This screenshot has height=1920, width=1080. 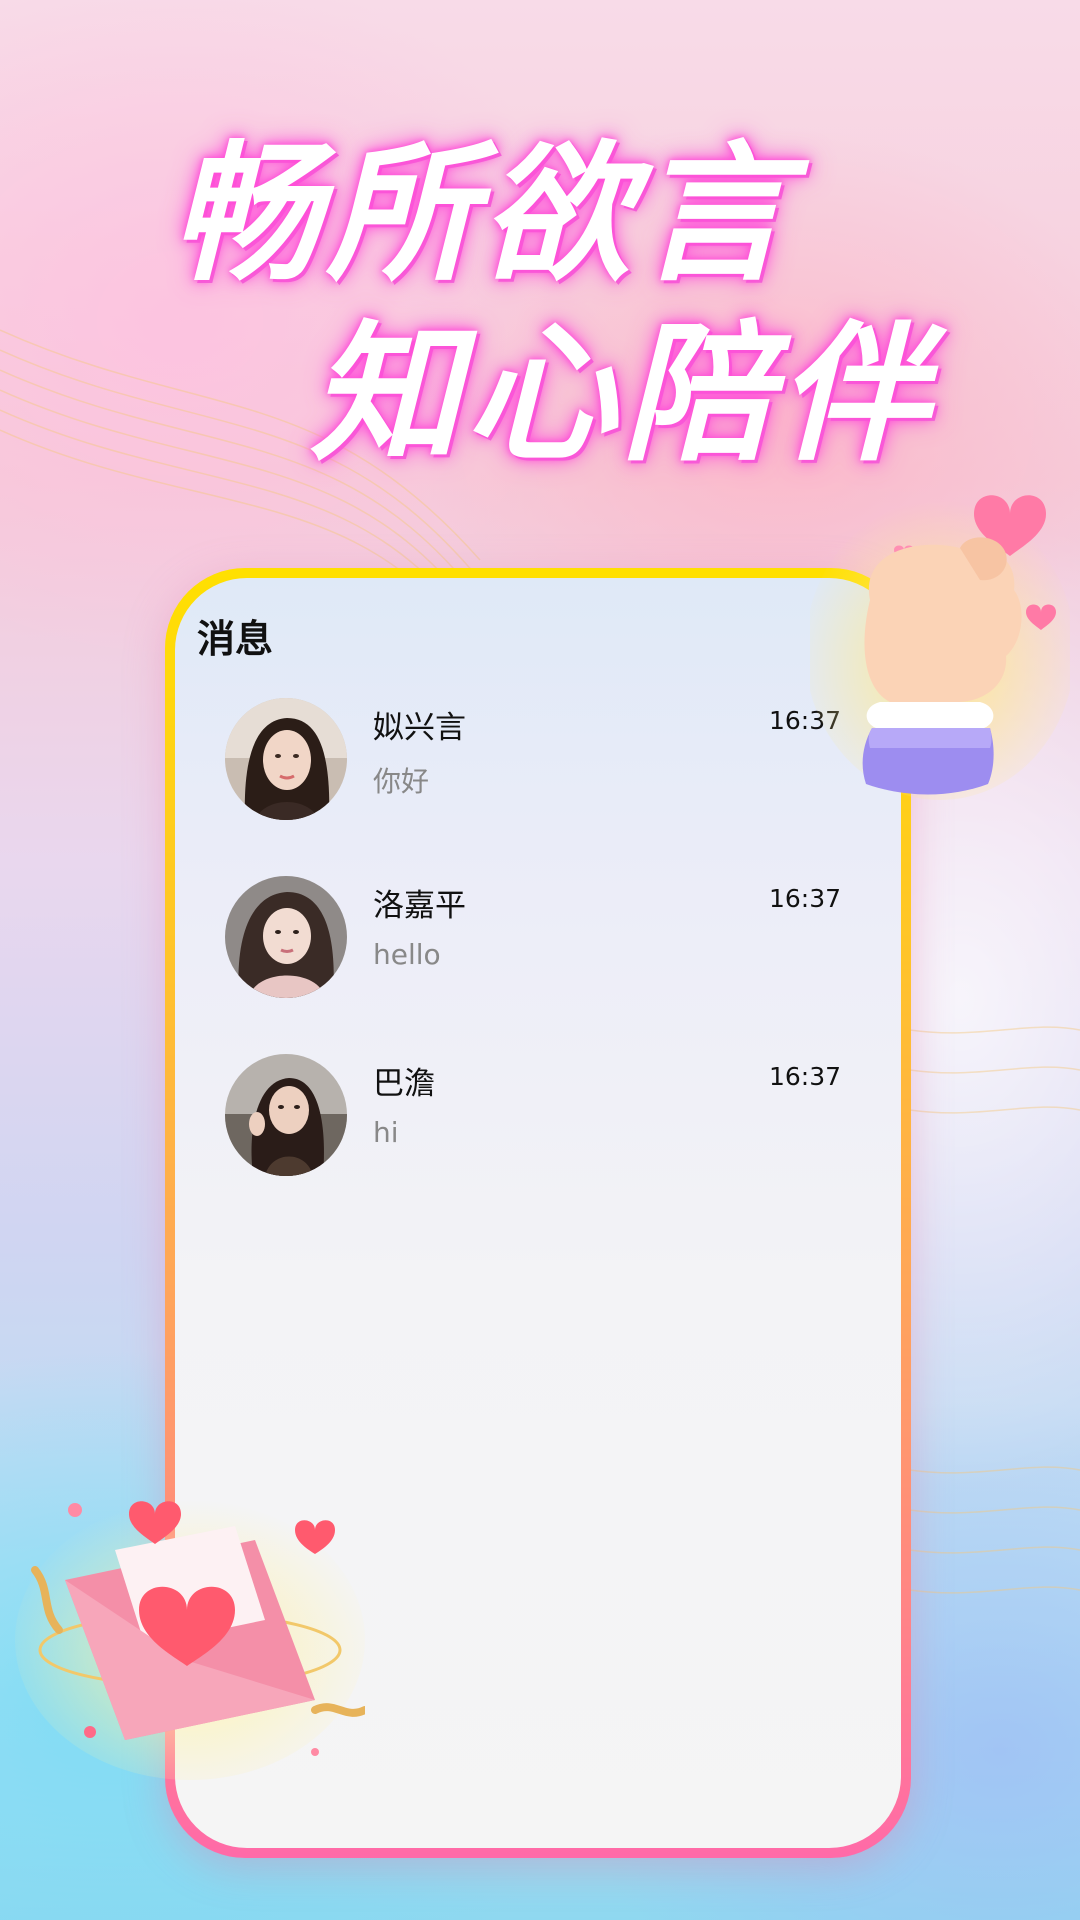 I want to click on message-row: 洛嘉平 hello 16:37, so click(x=538, y=965).